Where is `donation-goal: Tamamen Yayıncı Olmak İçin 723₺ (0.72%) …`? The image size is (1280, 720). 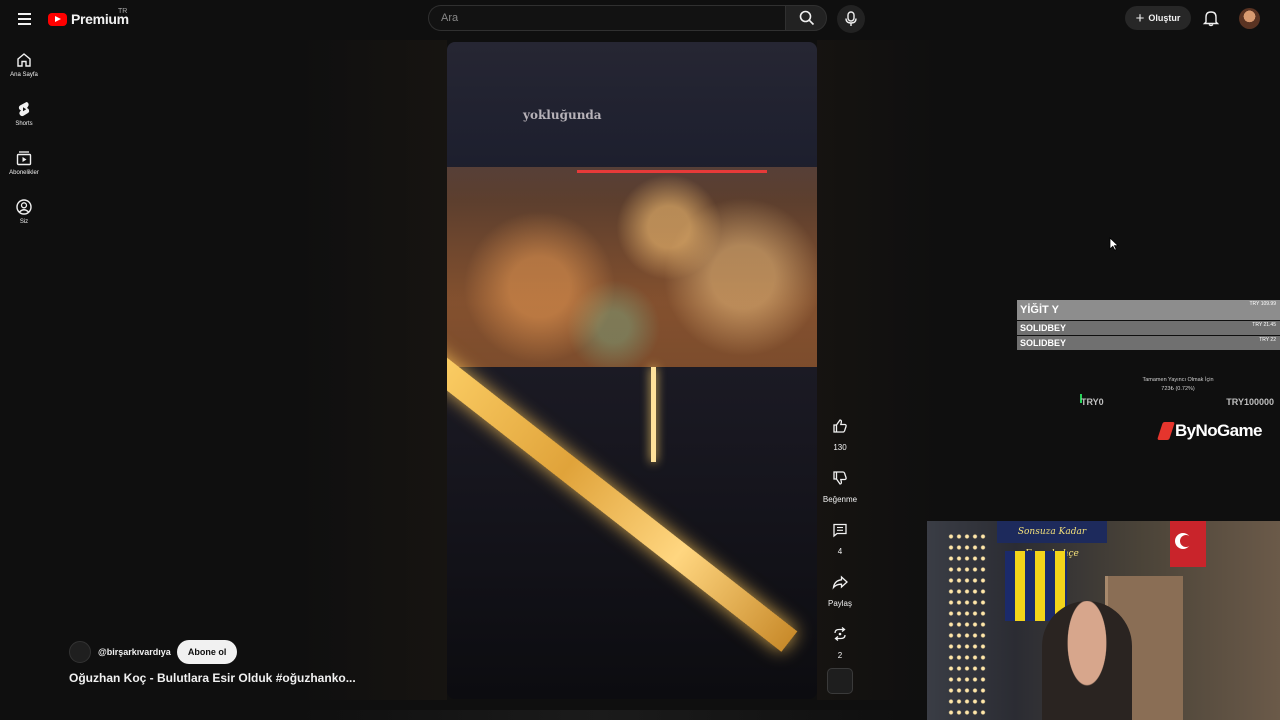 donation-goal: Tamamen Yayıncı Olmak İçin 723₺ (0.72%) … is located at coordinates (1178, 392).